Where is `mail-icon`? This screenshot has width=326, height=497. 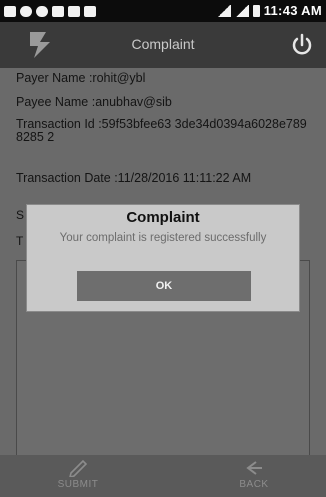
mail-icon is located at coordinates (74, 11).